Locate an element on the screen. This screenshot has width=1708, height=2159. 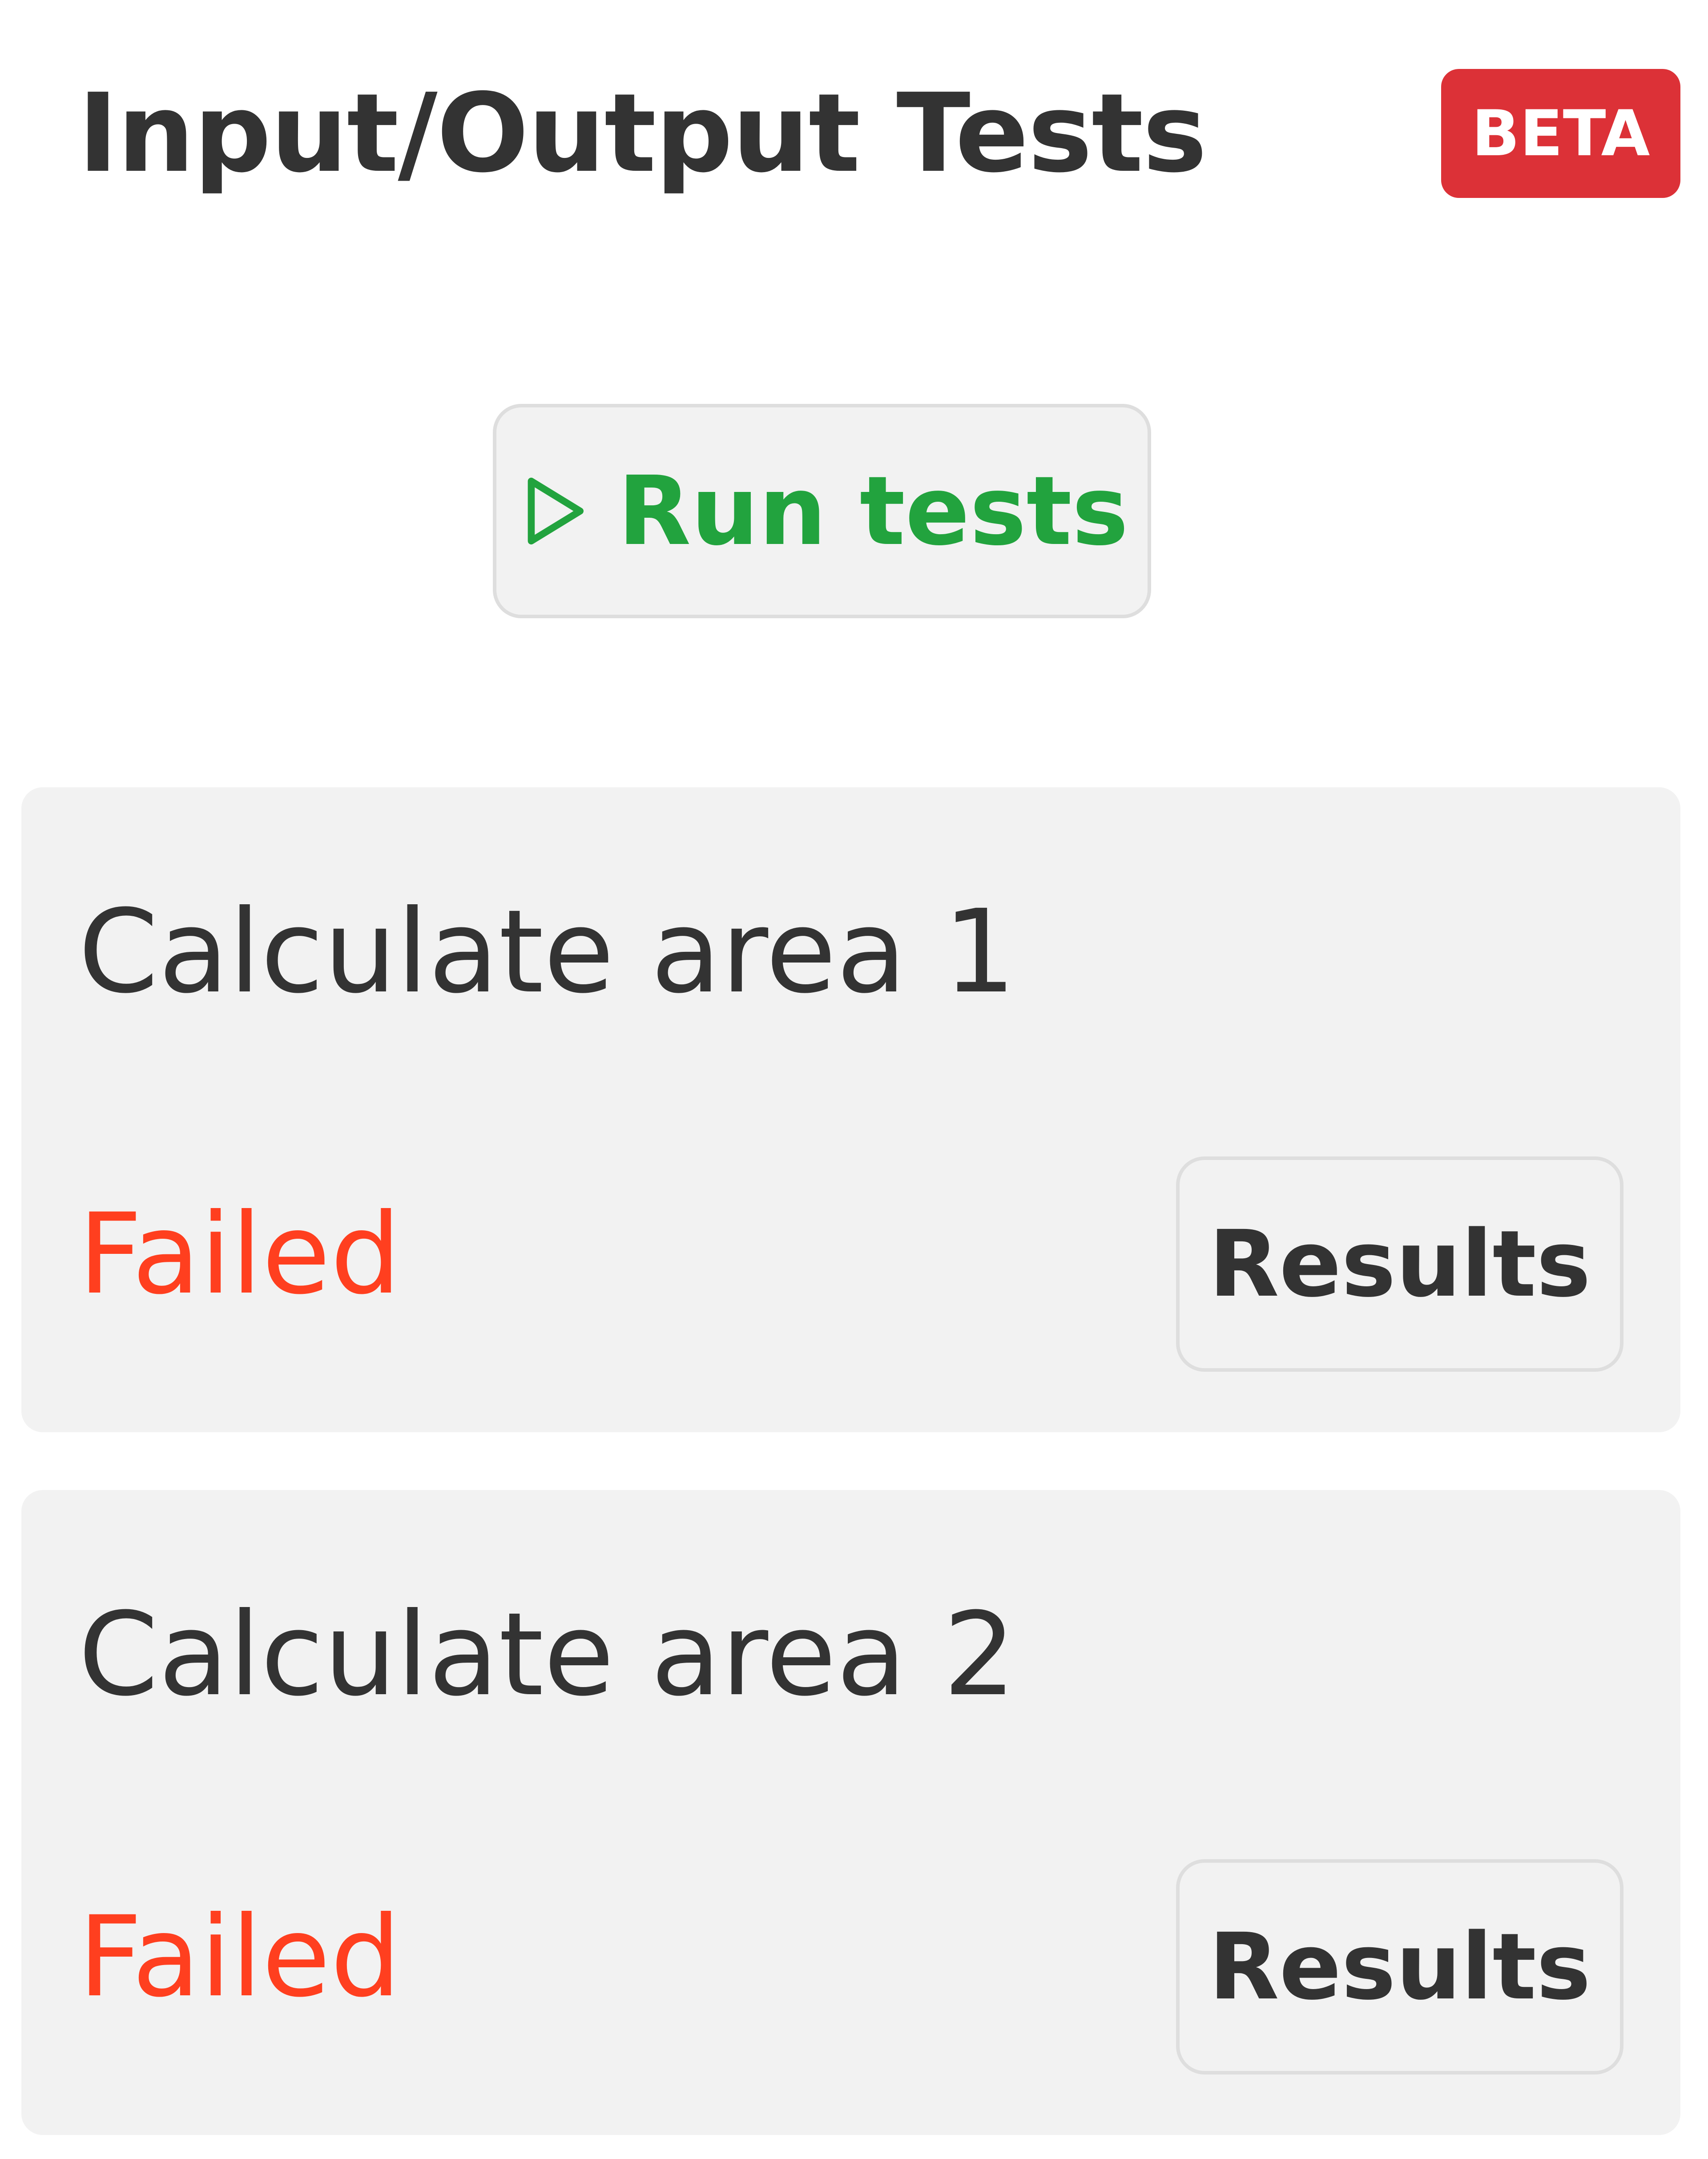
run-tests-button: Run tests is located at coordinates (822, 511).